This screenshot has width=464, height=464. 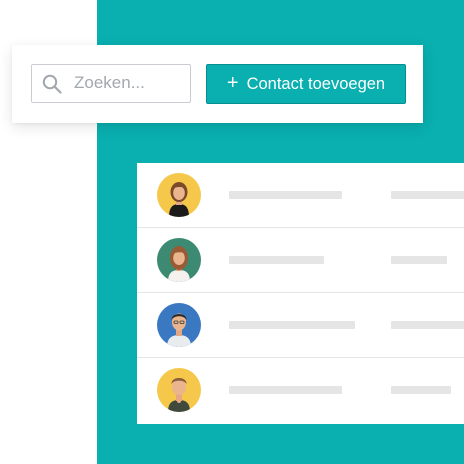 I want to click on plus-icon: +, so click(x=232, y=83).